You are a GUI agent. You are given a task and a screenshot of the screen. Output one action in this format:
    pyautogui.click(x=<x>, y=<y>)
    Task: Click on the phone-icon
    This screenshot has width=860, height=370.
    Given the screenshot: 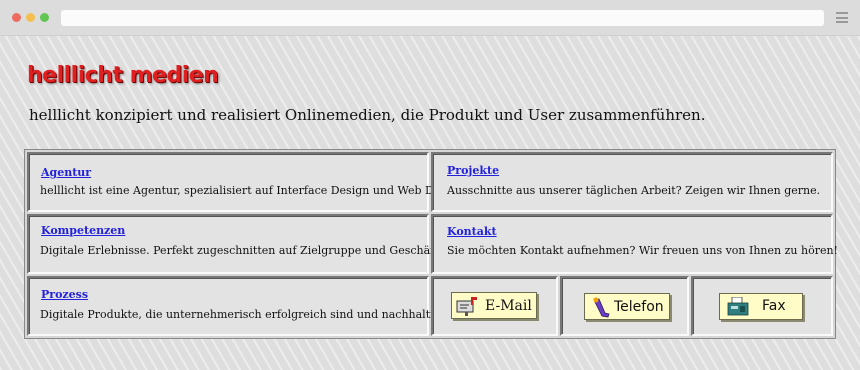 What is the action you would take?
    pyautogui.click(x=601, y=307)
    